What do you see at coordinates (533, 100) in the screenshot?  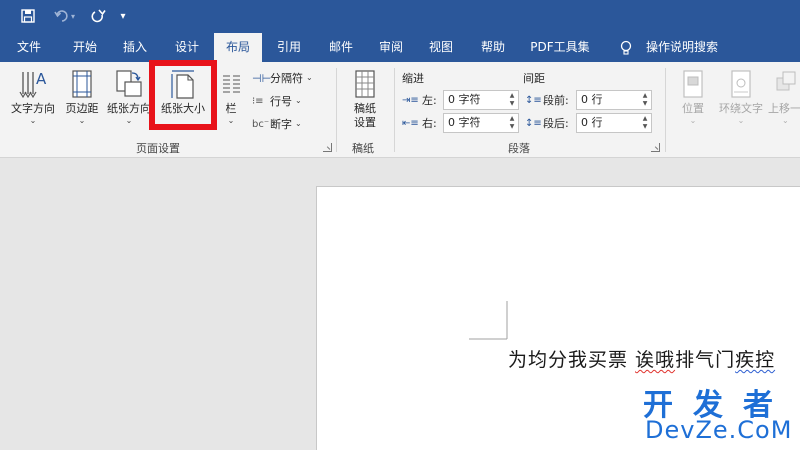 I see `spacing-before-icon: ↕≡` at bounding box center [533, 100].